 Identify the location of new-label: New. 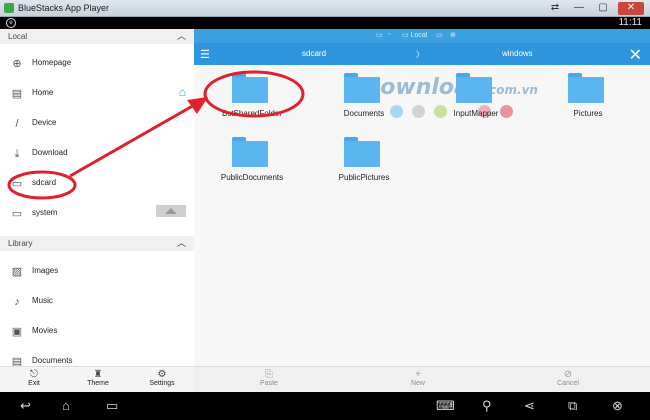
(417, 383).